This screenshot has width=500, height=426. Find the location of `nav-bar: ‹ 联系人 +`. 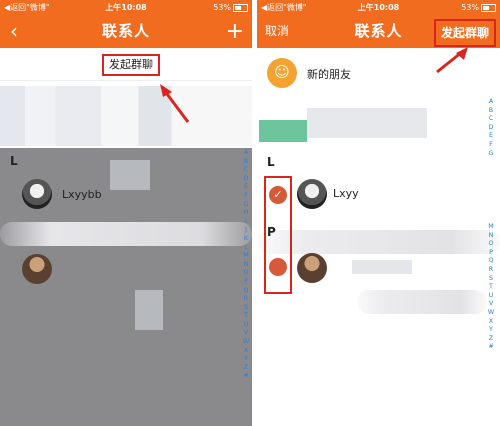

nav-bar: ‹ 联系人 + is located at coordinates (126, 31).